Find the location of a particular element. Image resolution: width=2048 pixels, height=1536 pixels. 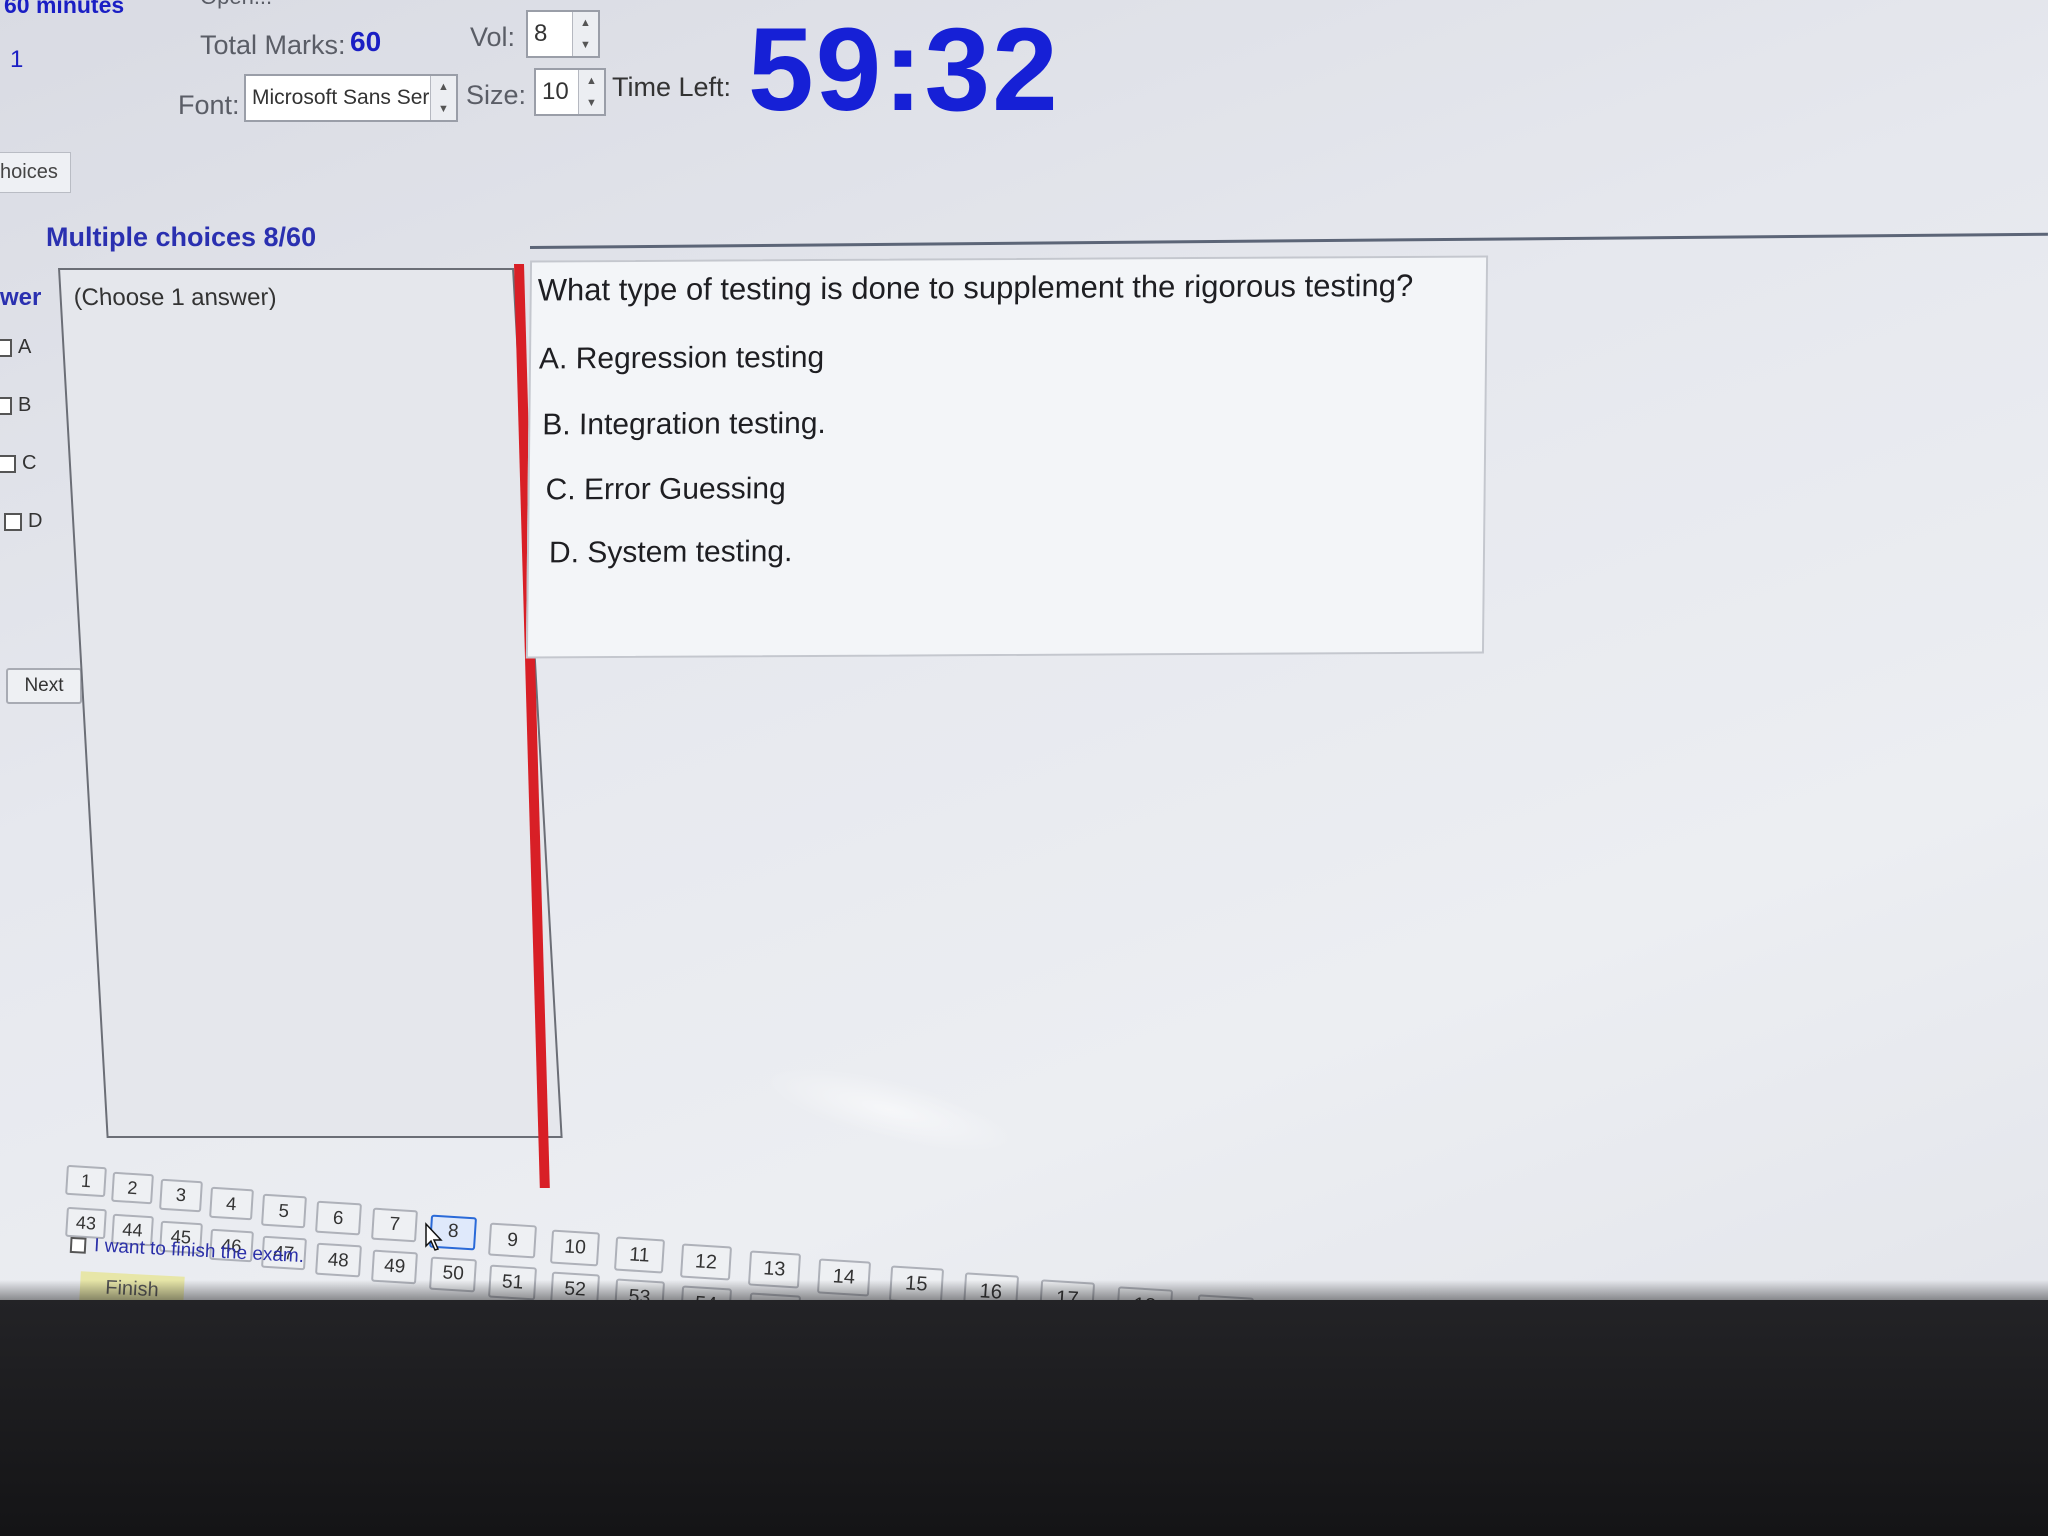

question-nav-button: 1 is located at coordinates (86, 1181).